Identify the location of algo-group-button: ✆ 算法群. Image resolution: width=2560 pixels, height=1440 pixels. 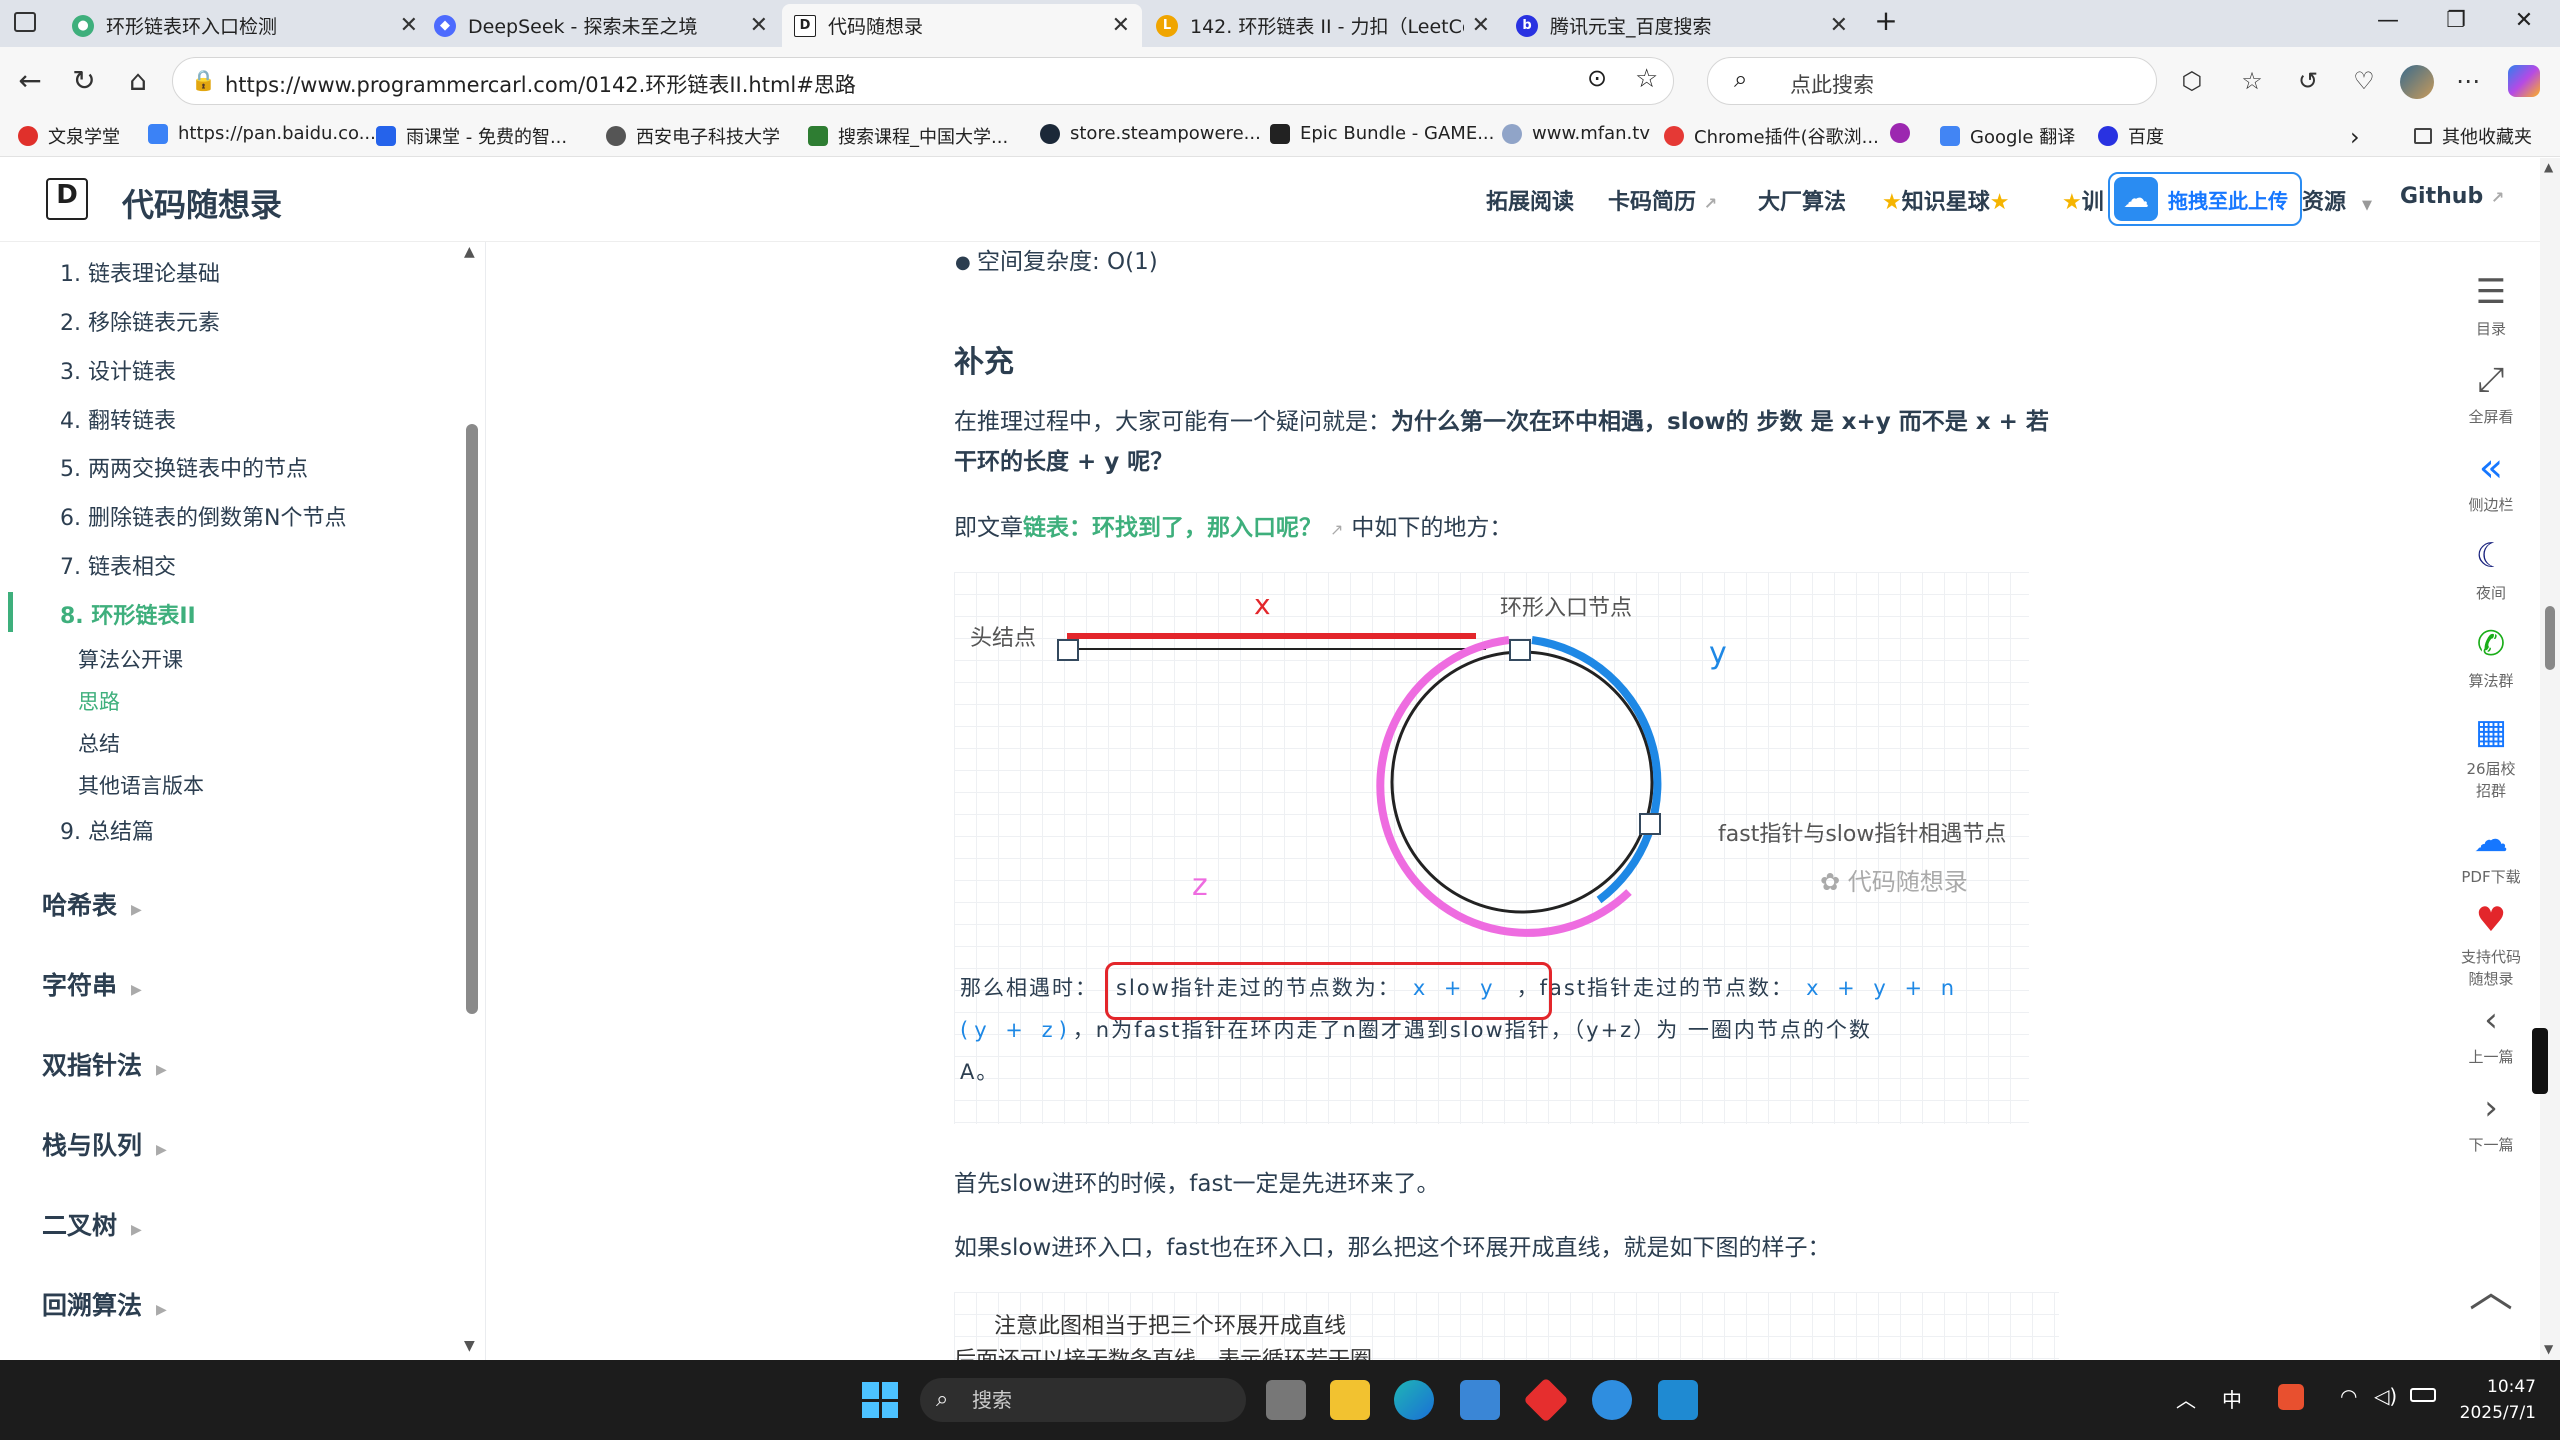
(2491, 657).